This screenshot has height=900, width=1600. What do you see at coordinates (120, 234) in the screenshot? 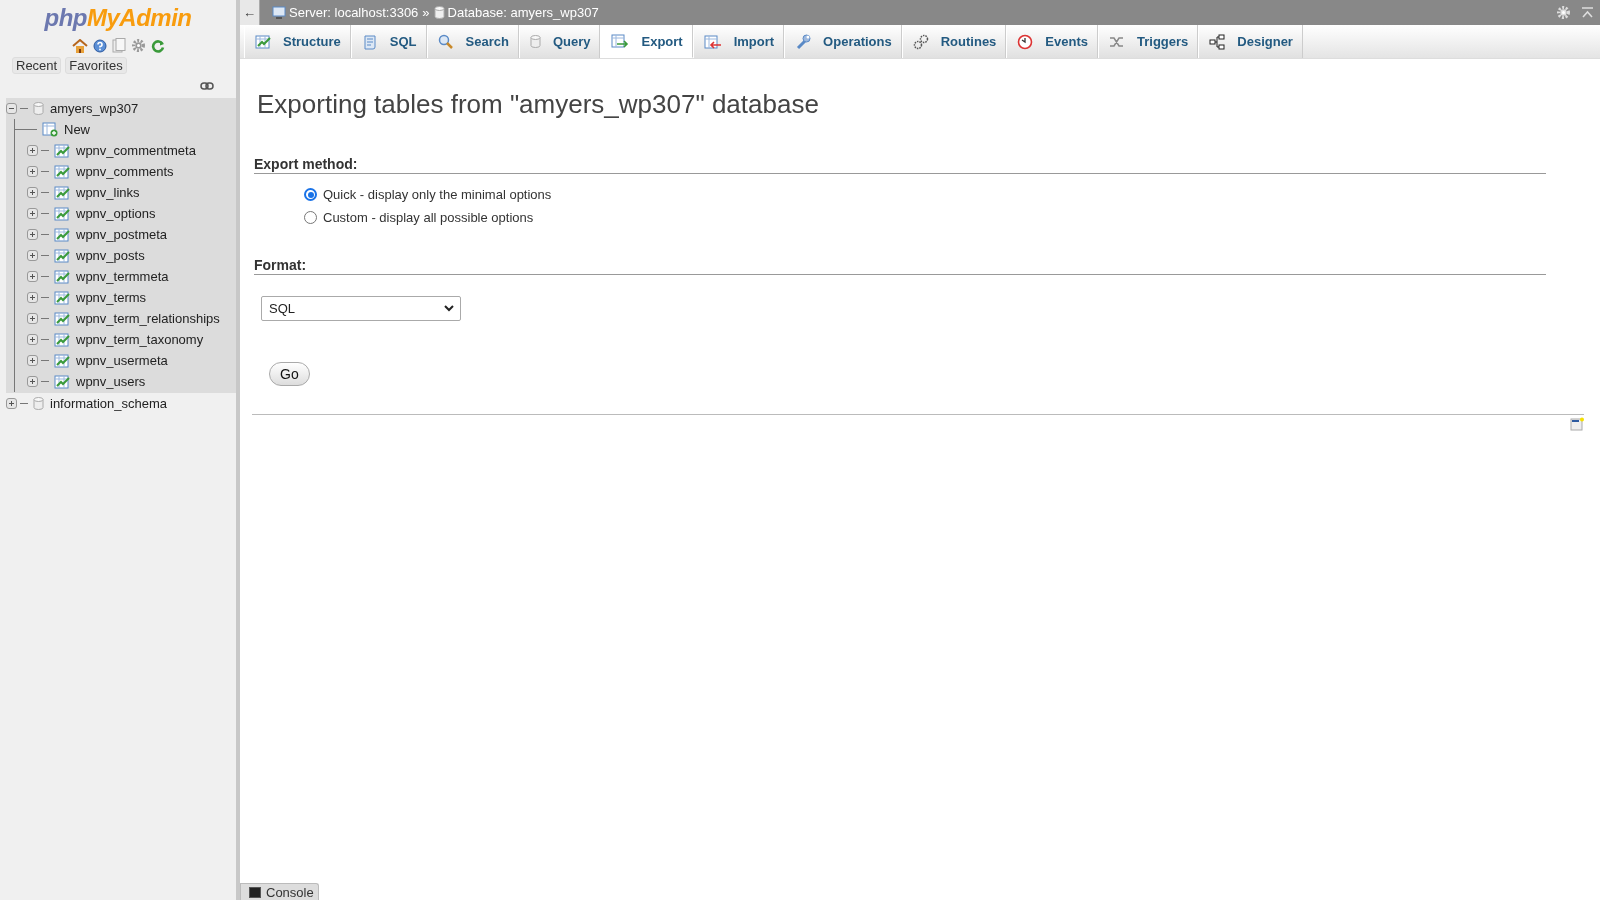
I see `table-name: wpnv_postmeta` at bounding box center [120, 234].